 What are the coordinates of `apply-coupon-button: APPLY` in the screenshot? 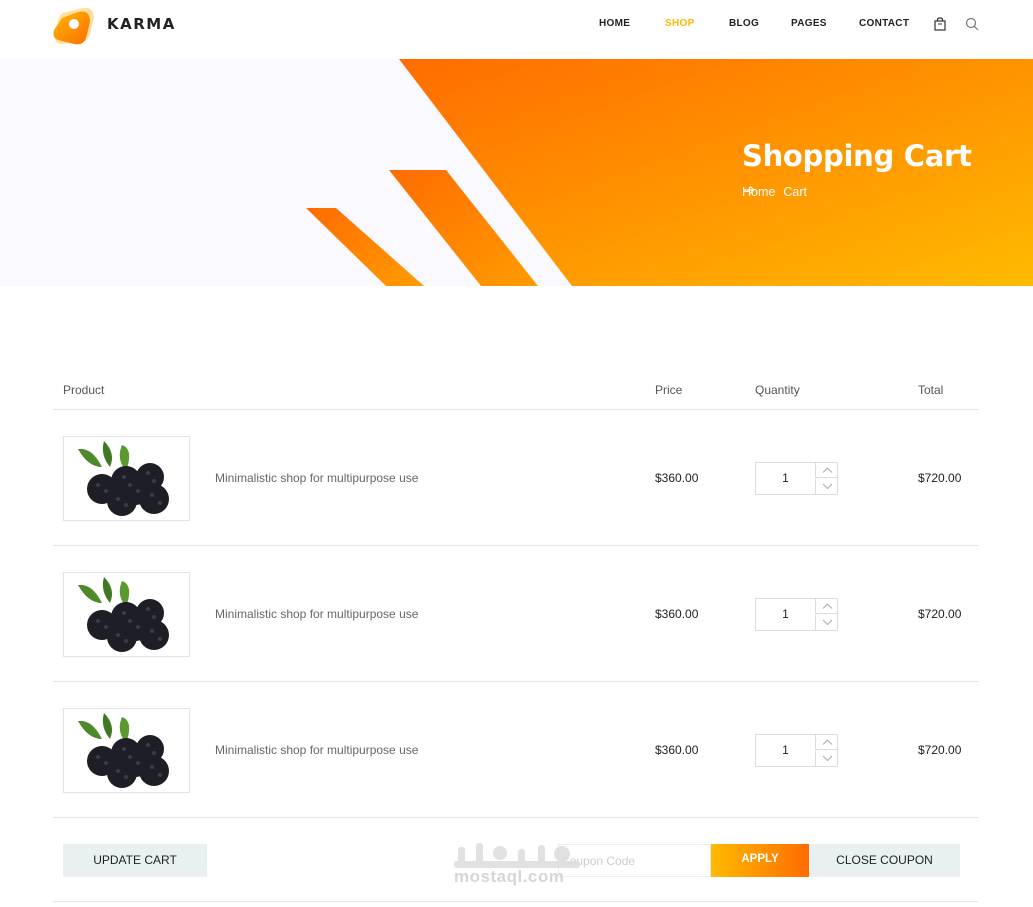 It's located at (760, 860).